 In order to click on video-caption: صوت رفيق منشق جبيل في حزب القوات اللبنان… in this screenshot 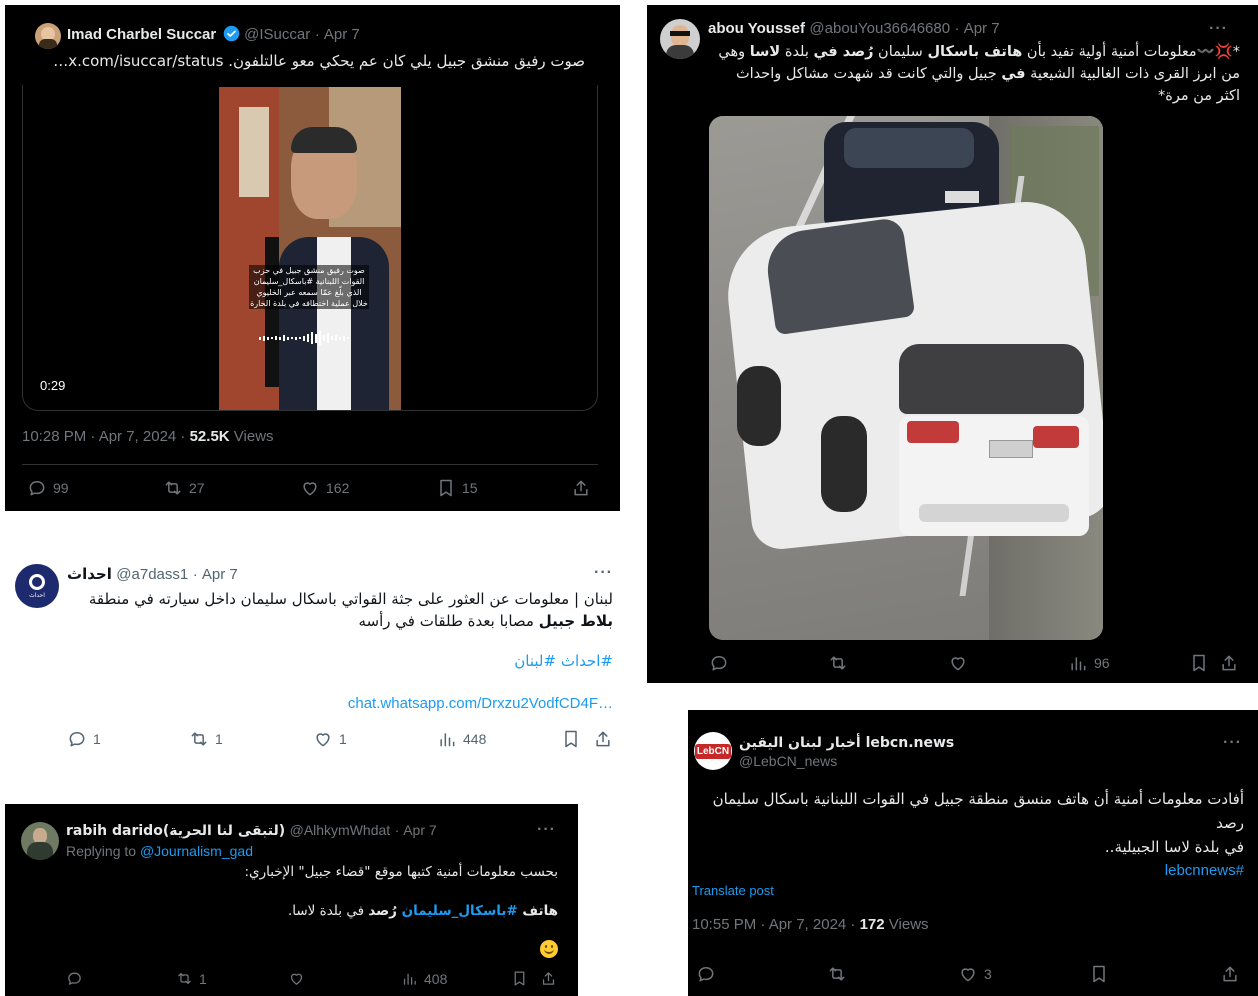, I will do `click(309, 287)`.